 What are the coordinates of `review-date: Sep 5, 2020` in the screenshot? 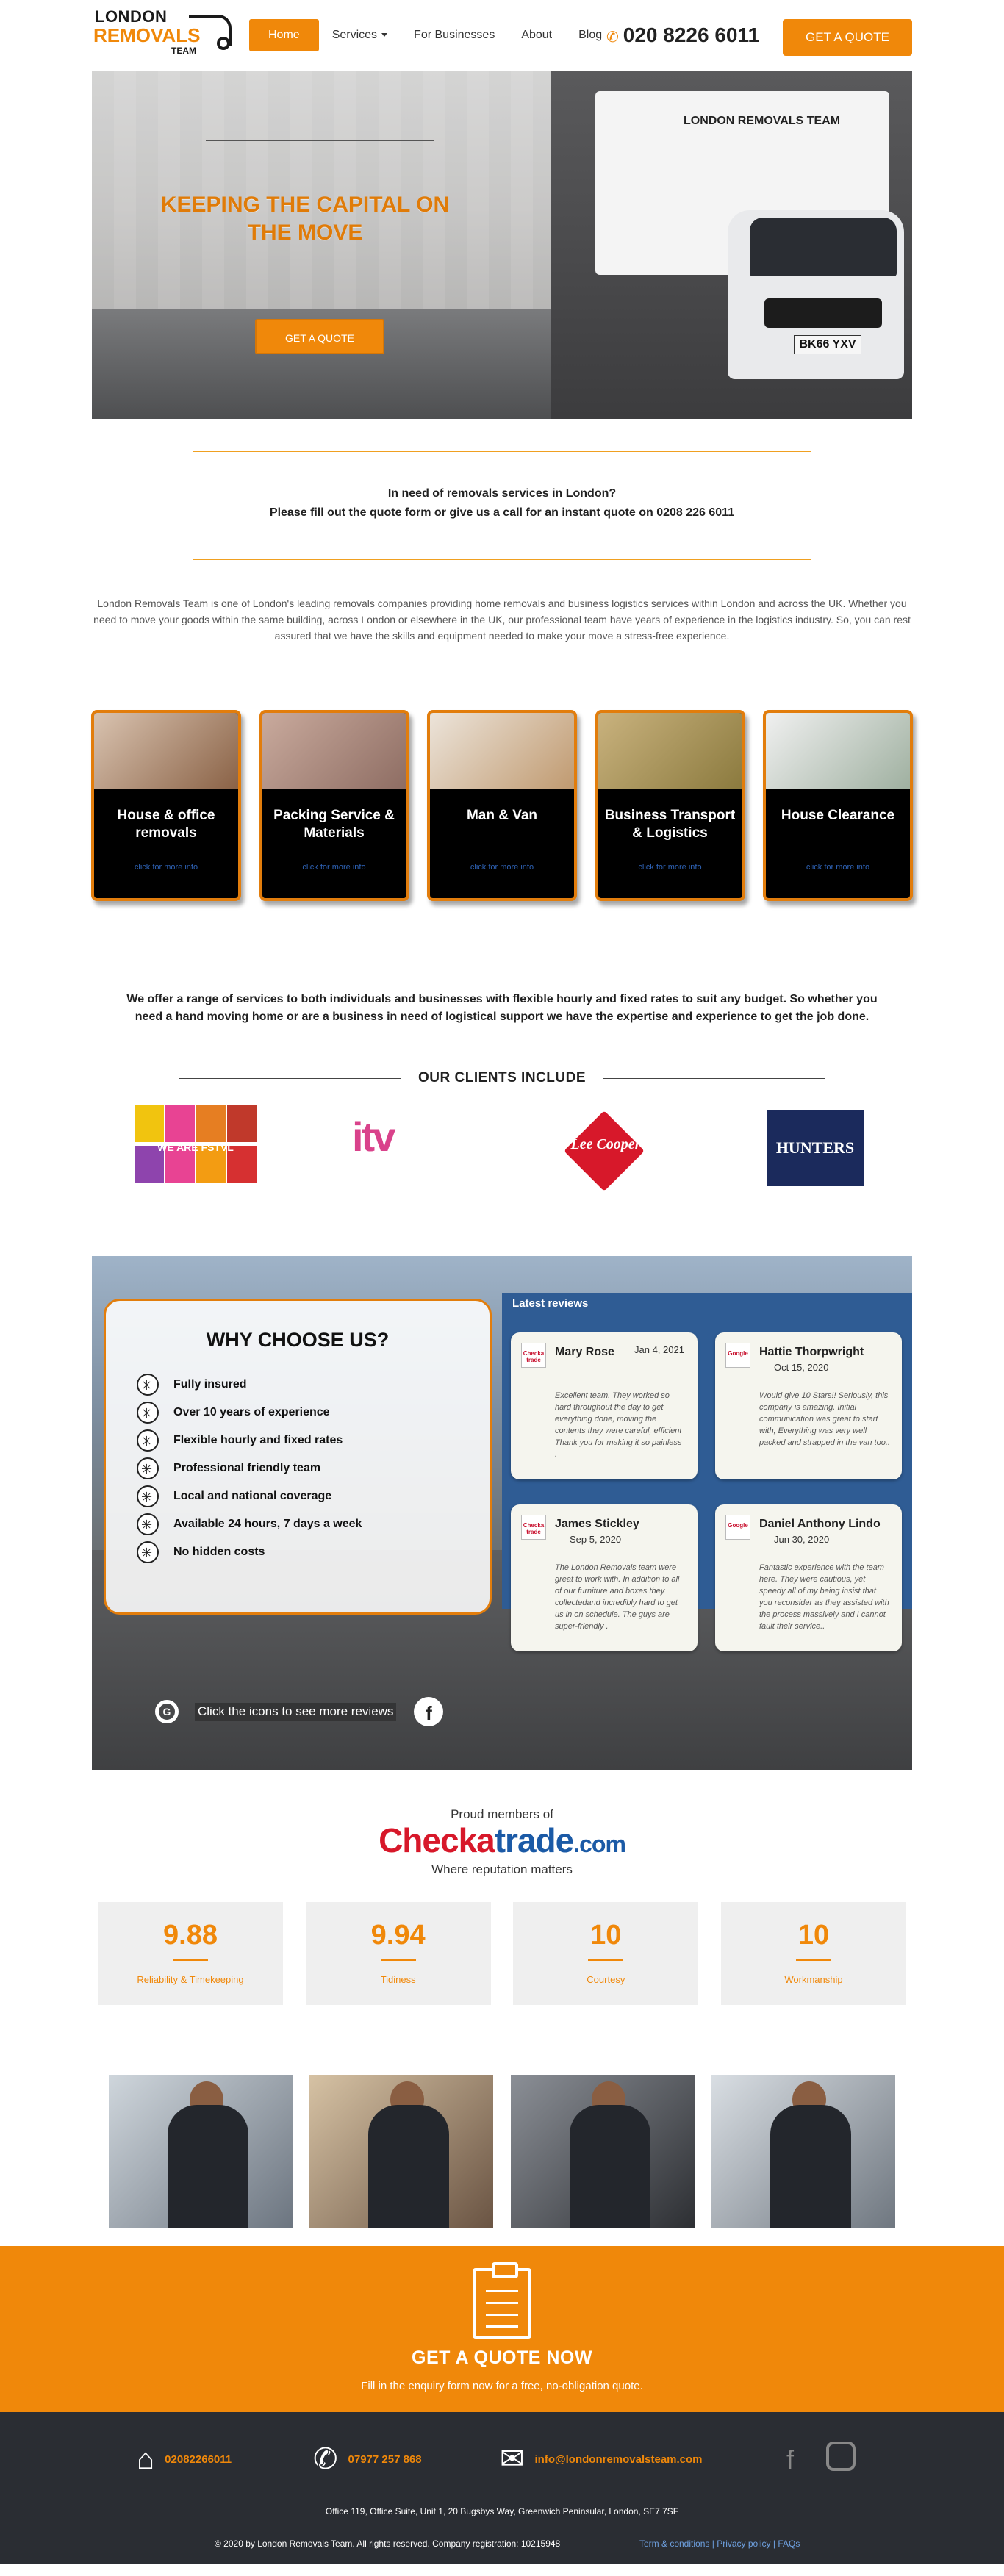 It's located at (596, 1539).